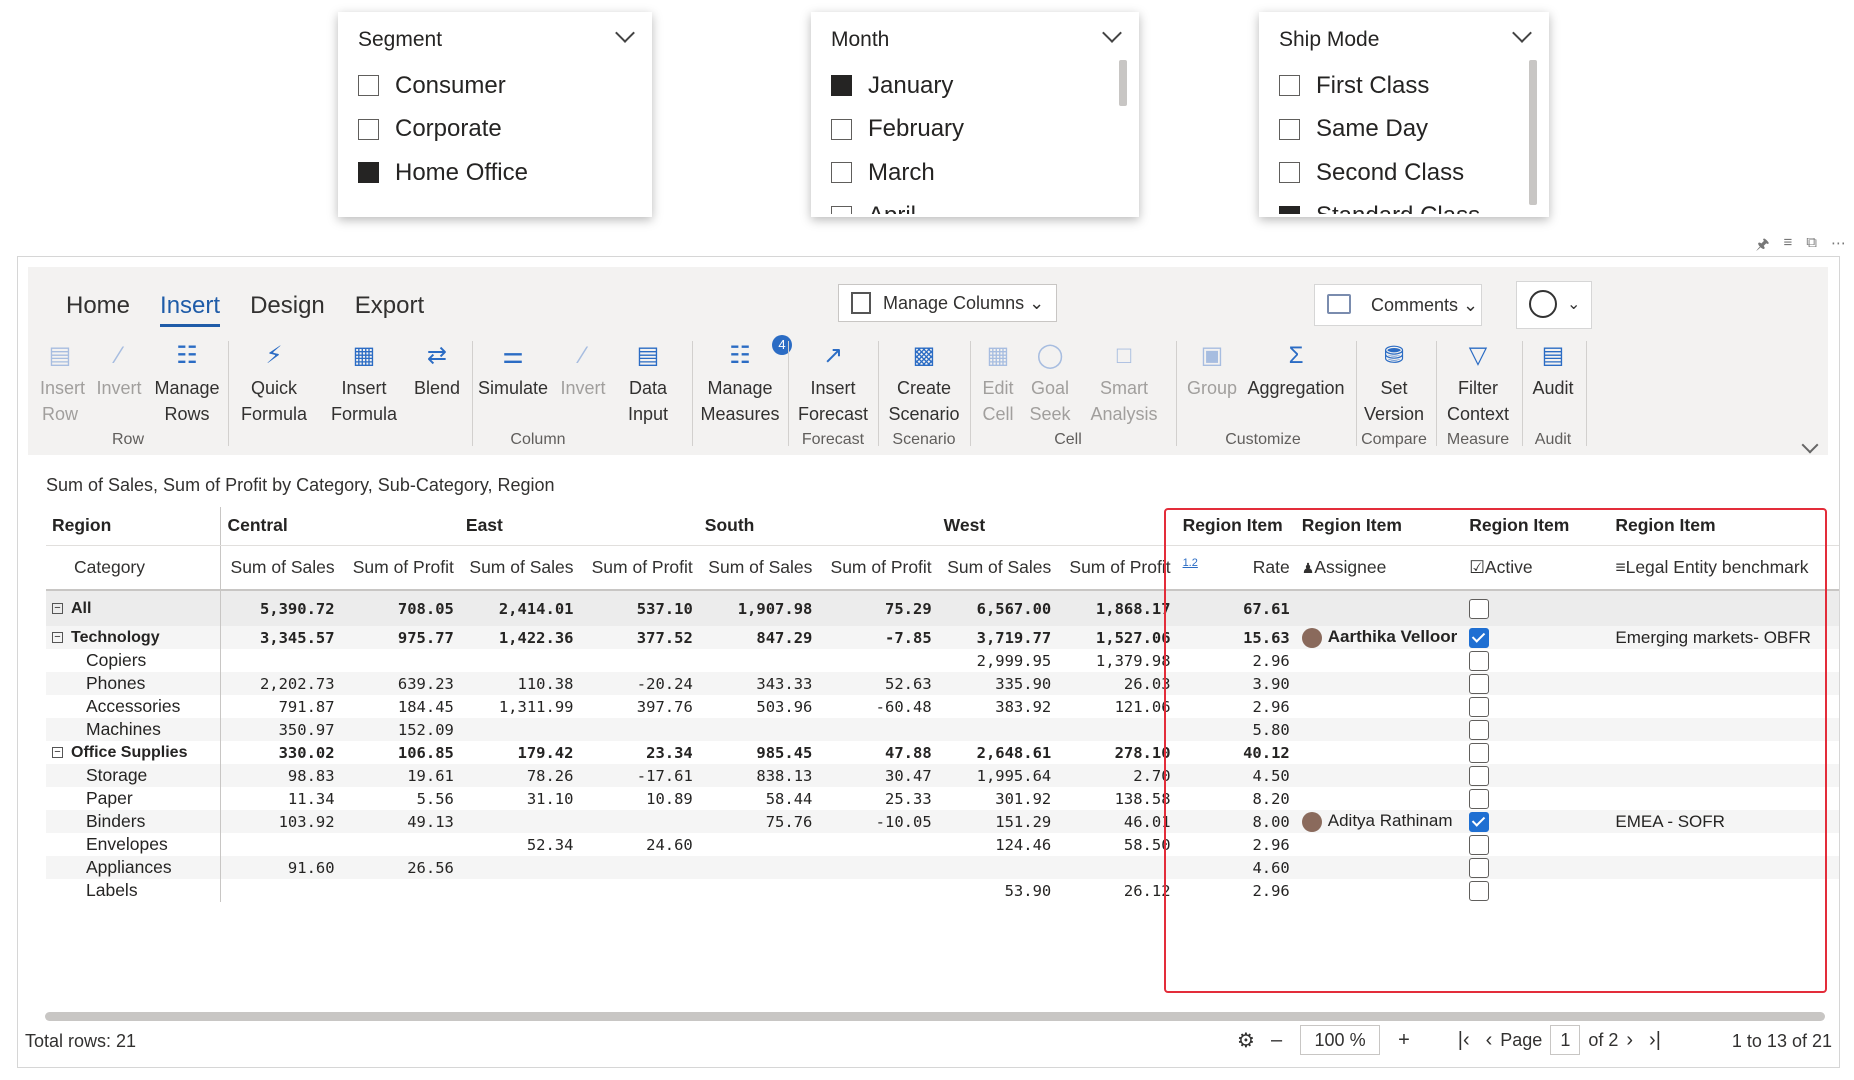  Describe the element at coordinates (274, 384) in the screenshot. I see `quick-formula-button: ⚡ Quick Formula` at that location.